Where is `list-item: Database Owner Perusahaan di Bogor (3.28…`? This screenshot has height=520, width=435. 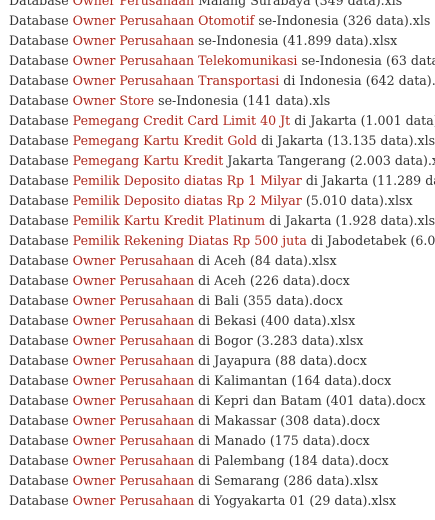 list-item: Database Owner Perusahaan di Bogor (3.28… is located at coordinates (217, 341).